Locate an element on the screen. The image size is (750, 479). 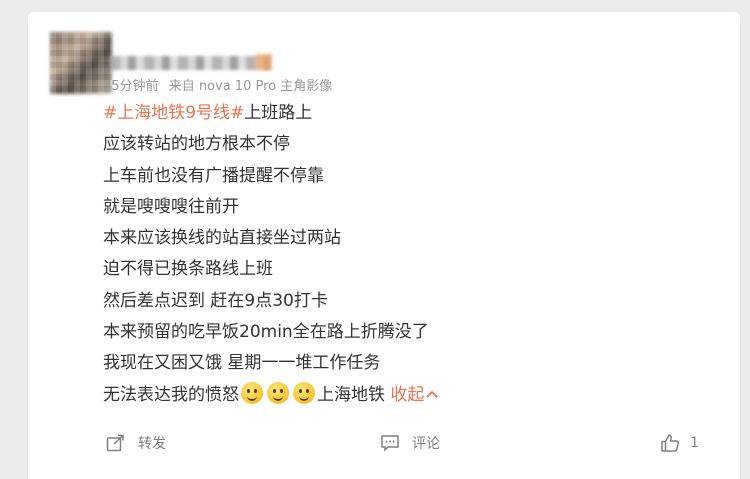
like-button: 1 is located at coordinates (679, 443).